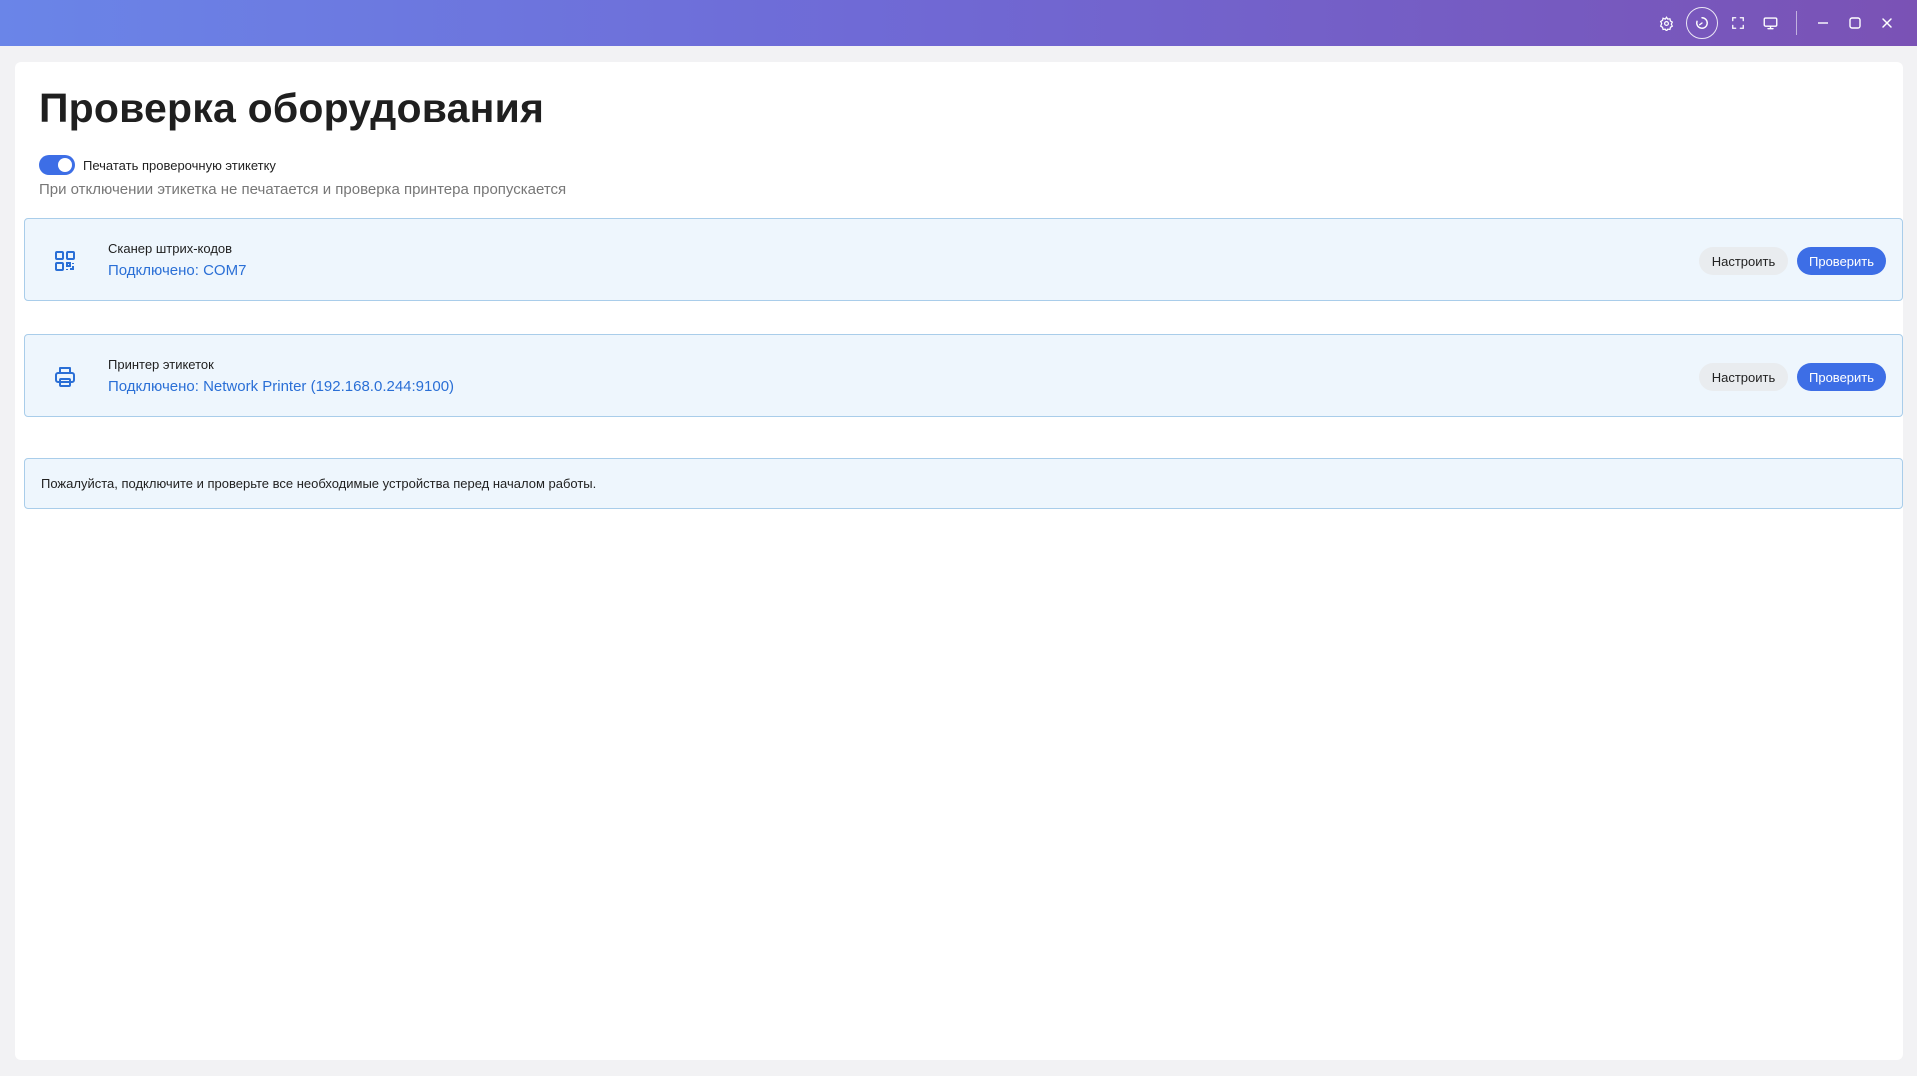 This screenshot has height=1076, width=1917. Describe the element at coordinates (1887, 23) in the screenshot. I see `close-icon` at that location.